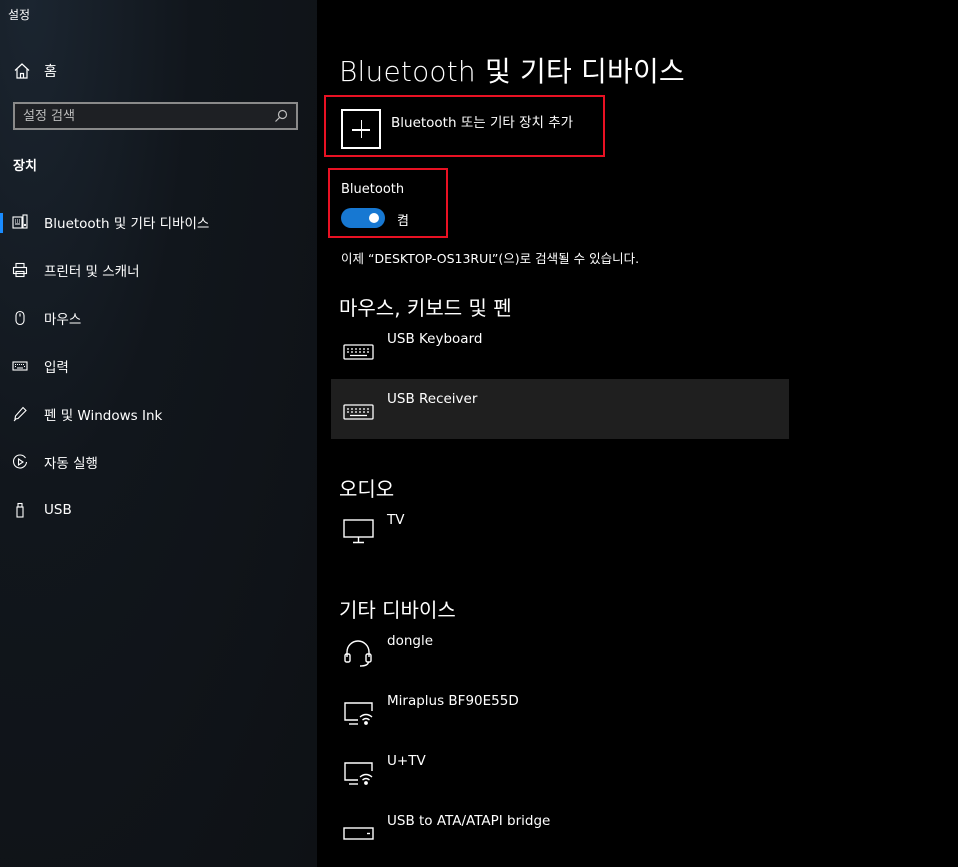 This screenshot has height=867, width=958. I want to click on headset-icon, so click(358, 653).